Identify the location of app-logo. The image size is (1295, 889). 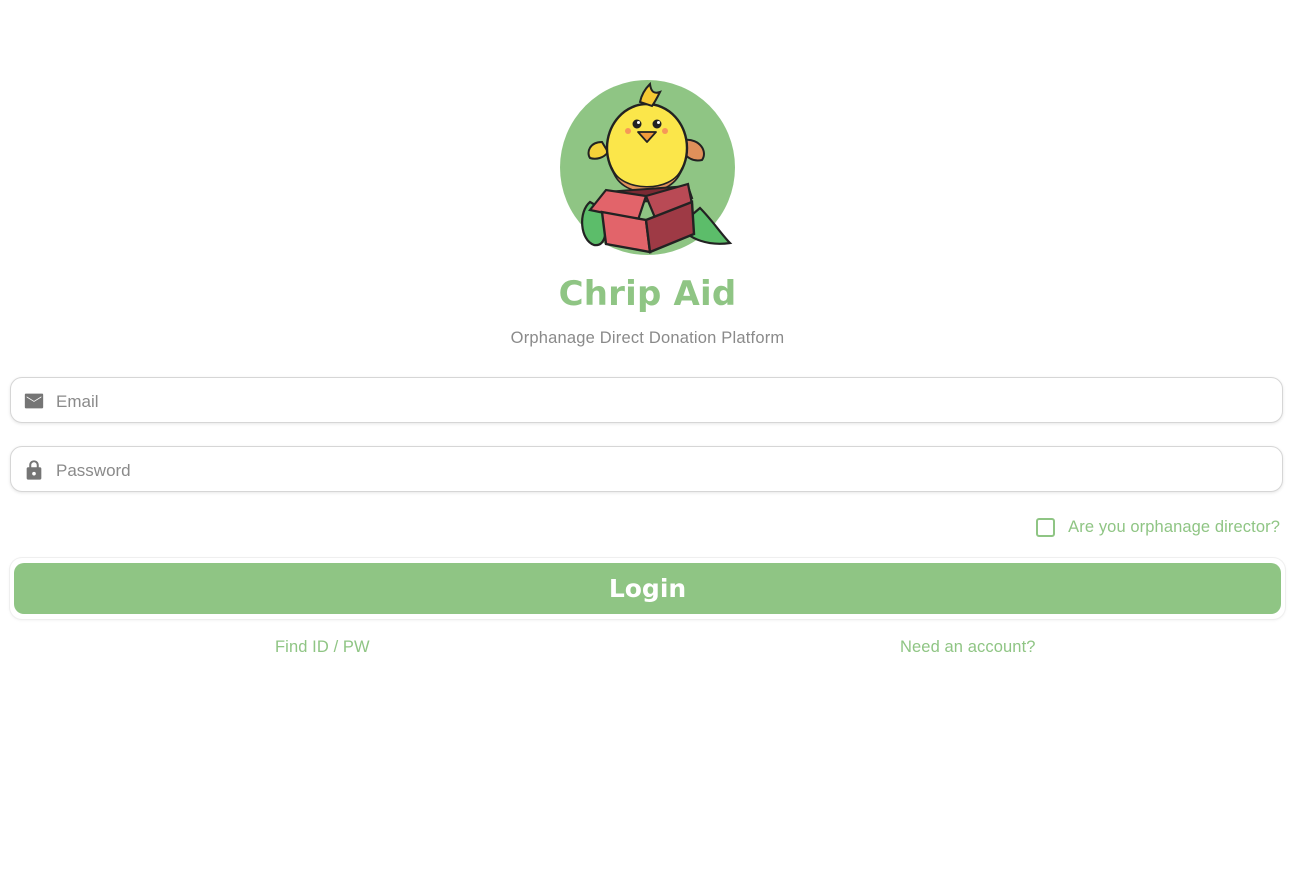
(647, 167).